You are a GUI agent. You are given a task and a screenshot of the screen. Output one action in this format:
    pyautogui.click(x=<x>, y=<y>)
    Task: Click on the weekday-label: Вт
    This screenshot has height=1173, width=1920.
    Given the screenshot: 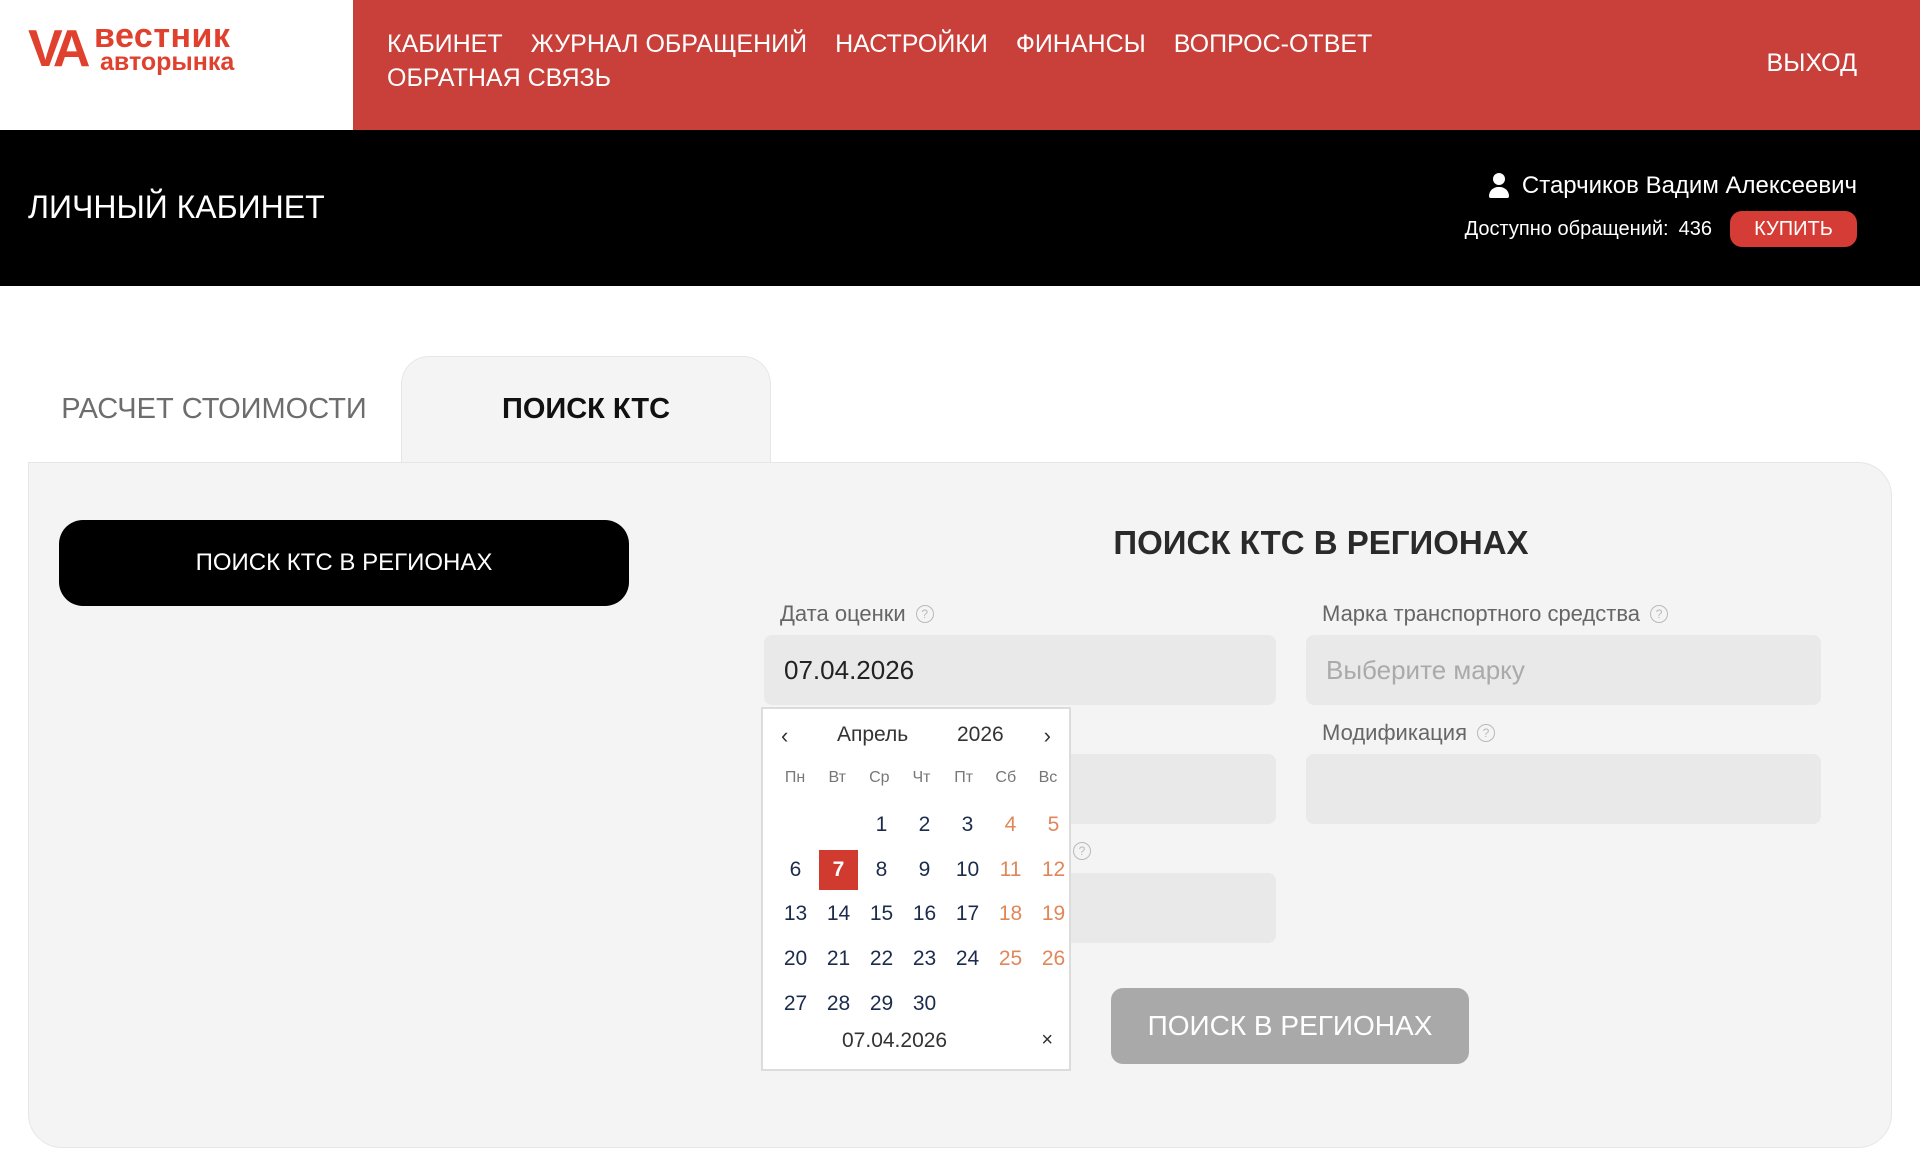 What is the action you would take?
    pyautogui.click(x=837, y=777)
    